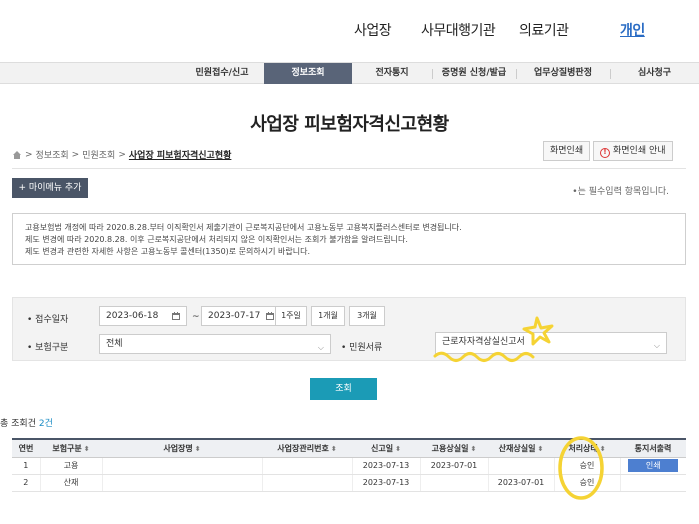 The height and width of the screenshot is (524, 699). What do you see at coordinates (121, 154) in the screenshot?
I see `breadcrumb: > 정보조회 > 민원조회 > 사업장 피보험자격신고현황` at bounding box center [121, 154].